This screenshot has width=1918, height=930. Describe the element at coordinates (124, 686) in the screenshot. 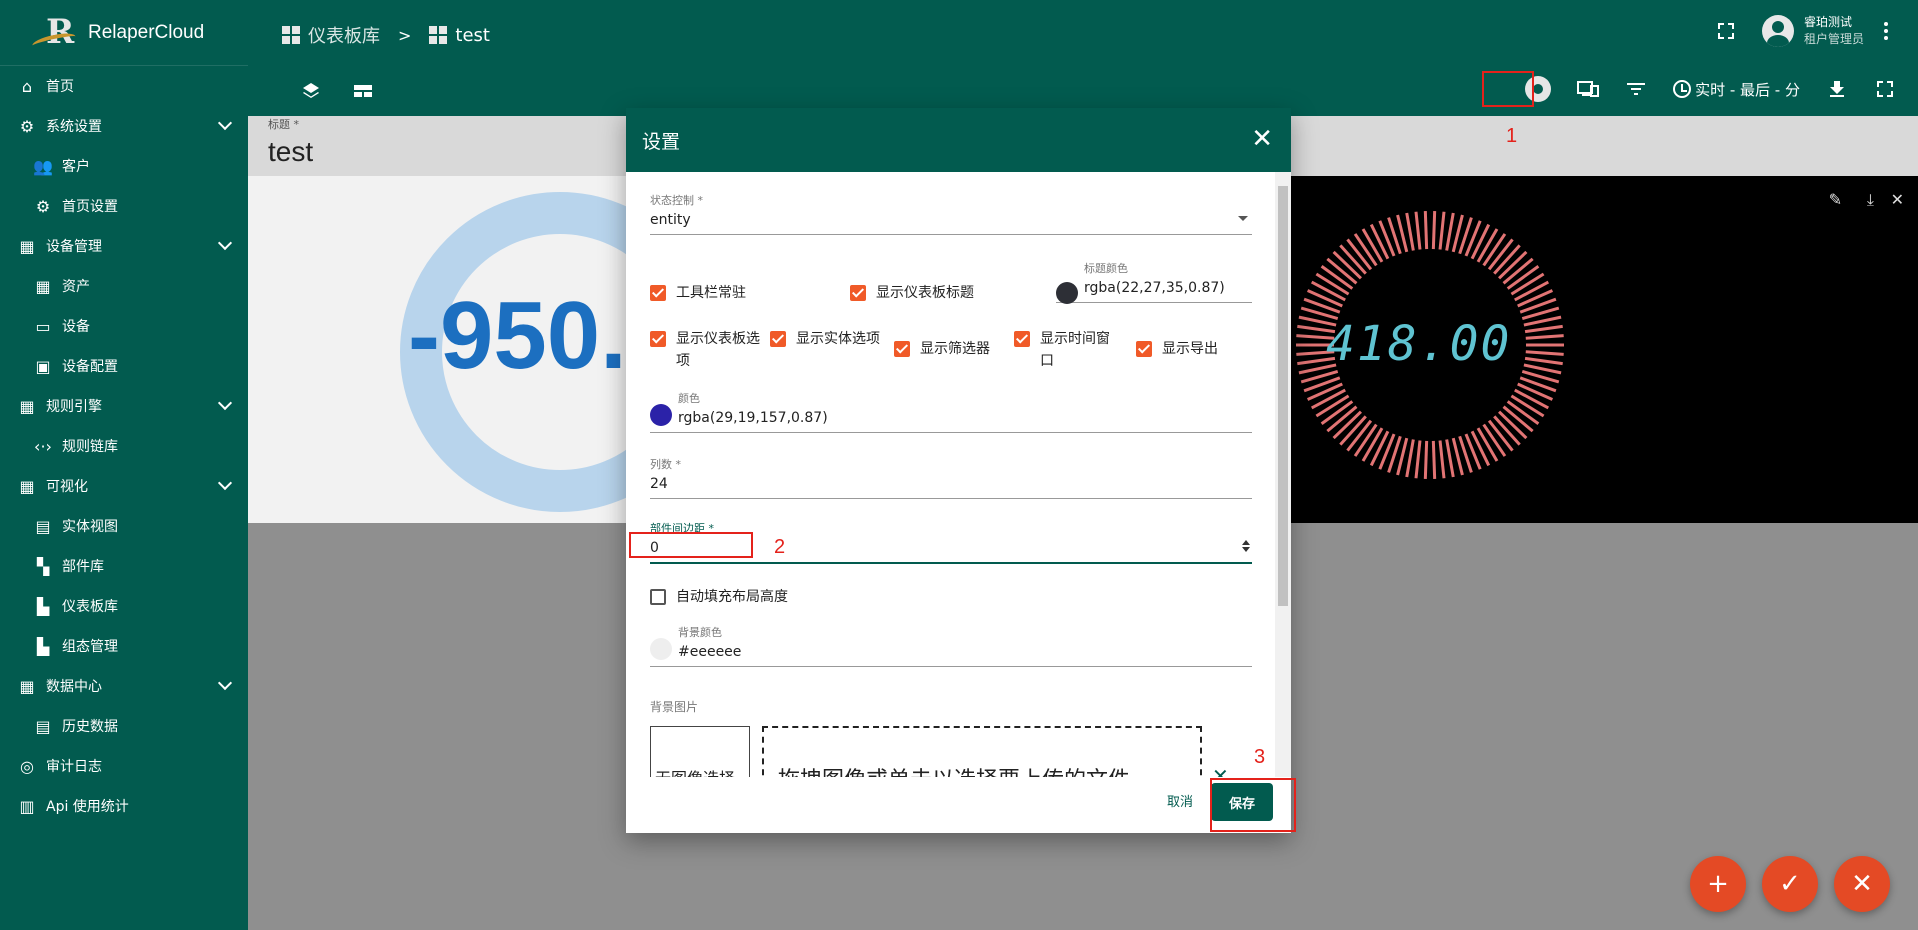

I see `sidebar-item-data-center: ▦ 数据中心` at that location.